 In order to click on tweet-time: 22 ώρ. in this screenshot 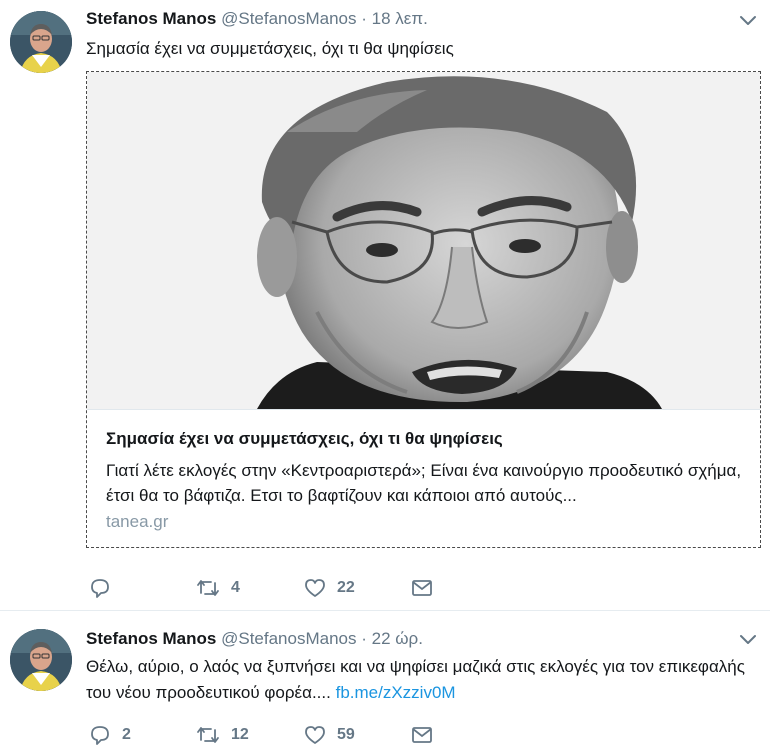, I will do `click(397, 638)`.